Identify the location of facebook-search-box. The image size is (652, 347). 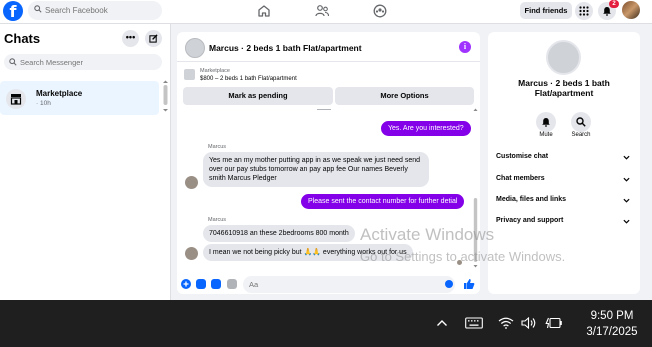
(95, 10).